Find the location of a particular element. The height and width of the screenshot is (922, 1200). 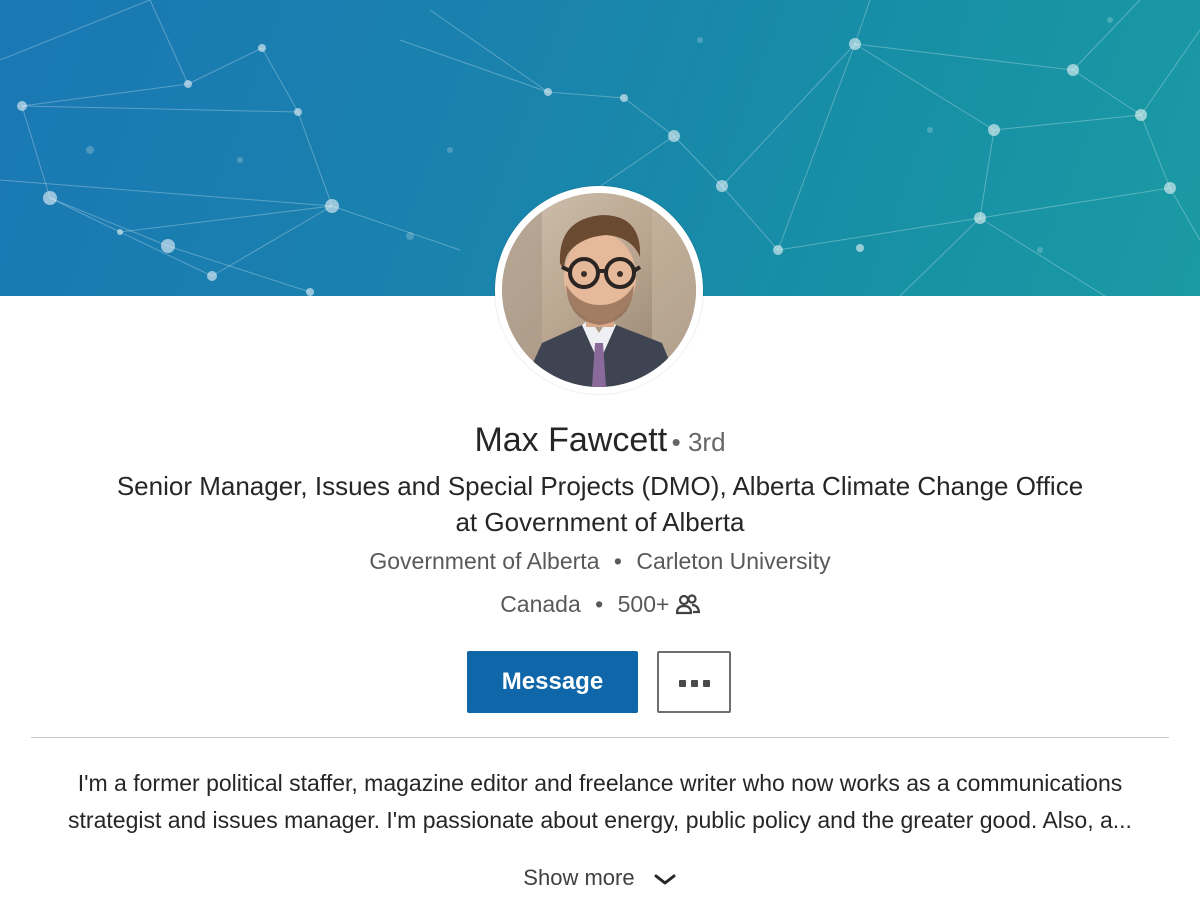

location: Canada is located at coordinates (540, 604).